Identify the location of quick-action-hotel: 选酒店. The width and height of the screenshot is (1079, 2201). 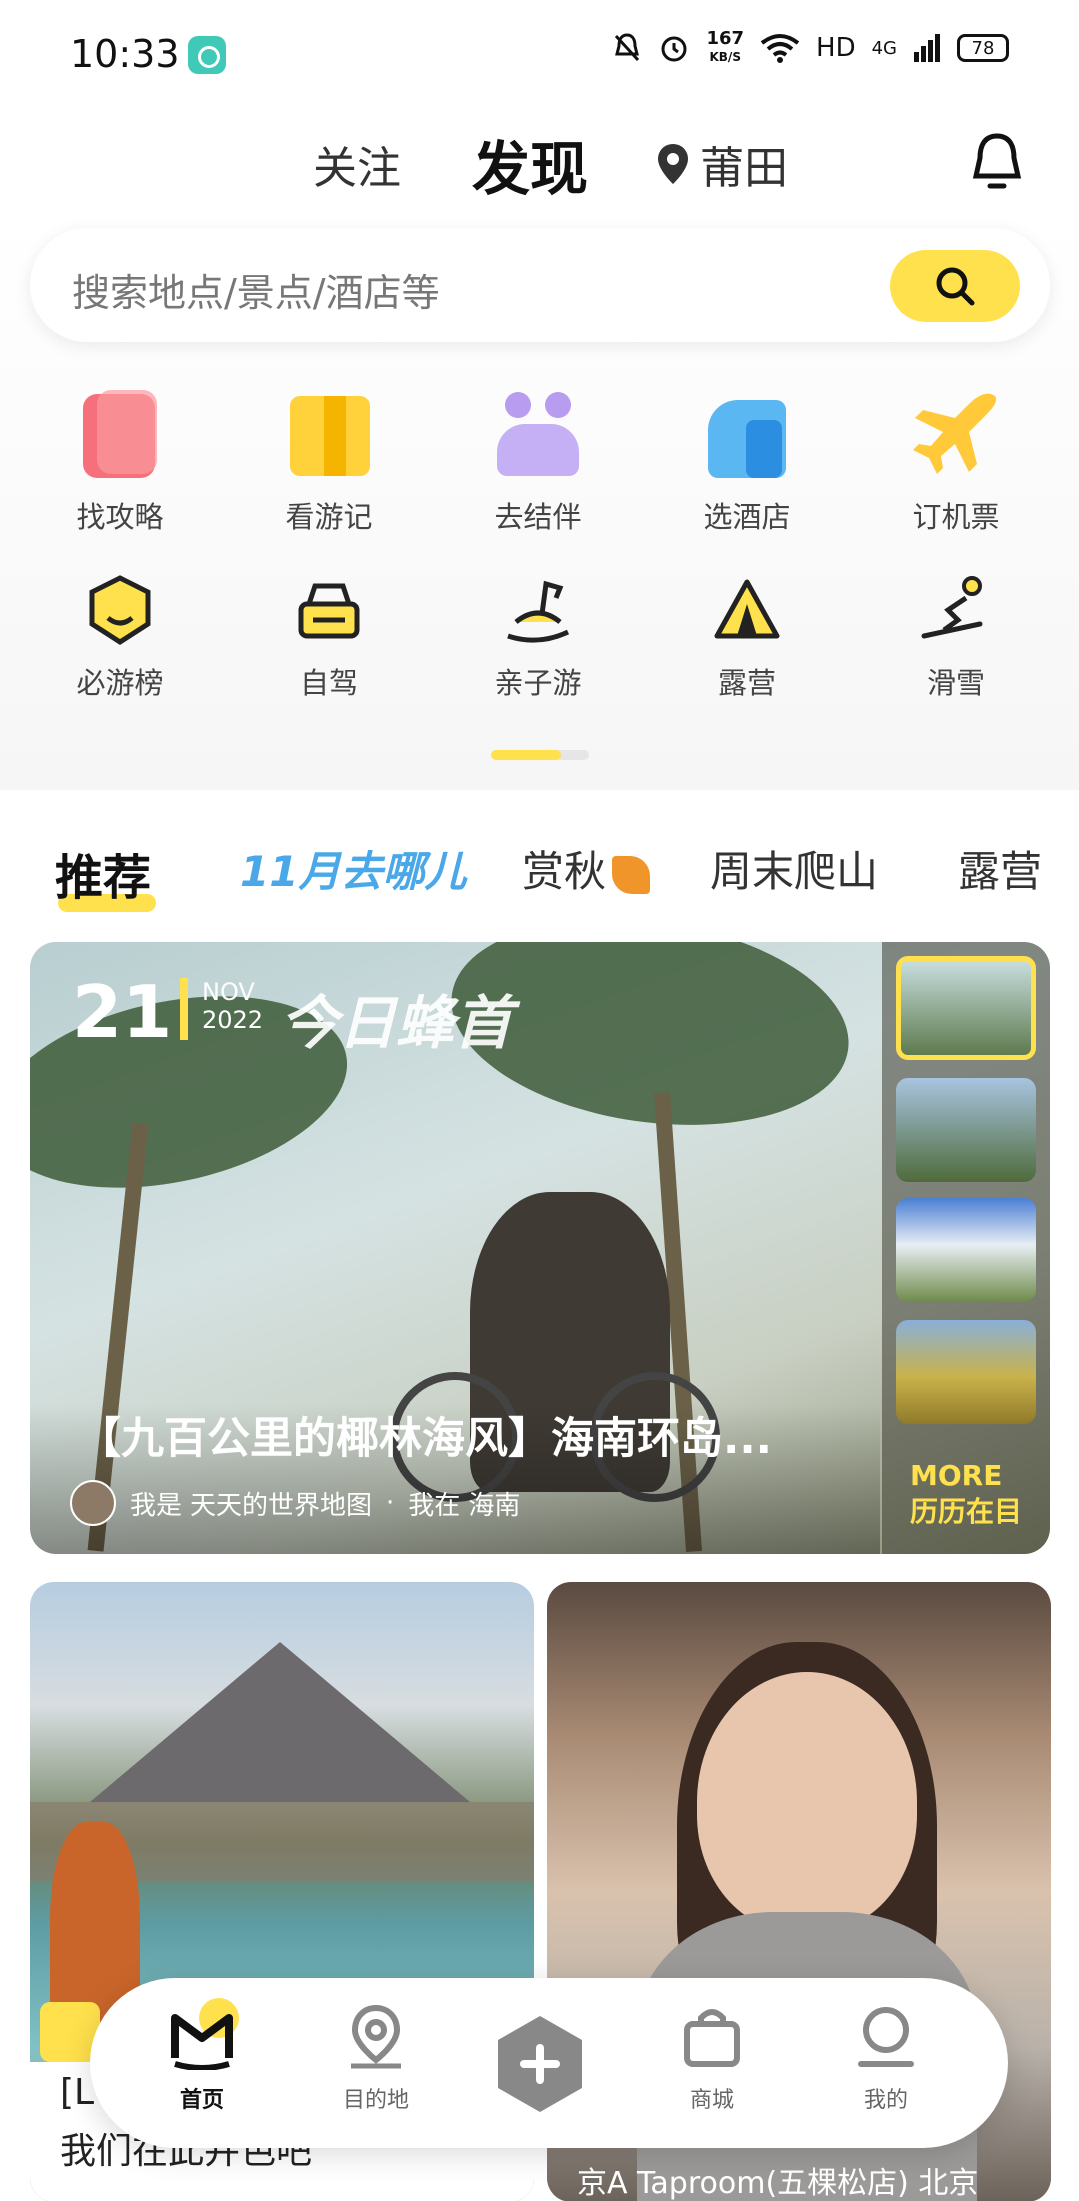
(747, 463).